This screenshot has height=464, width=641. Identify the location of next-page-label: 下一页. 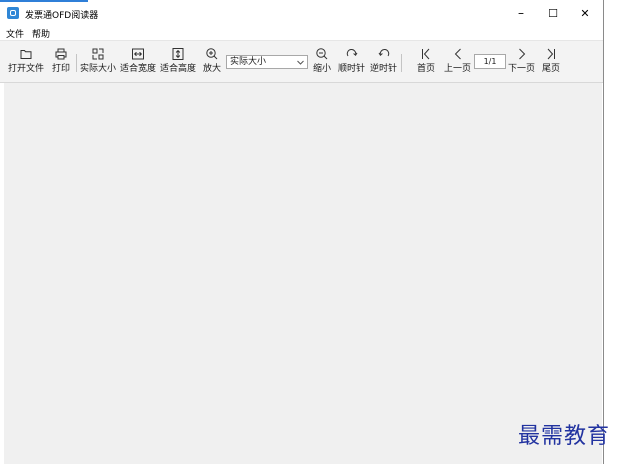
(522, 69).